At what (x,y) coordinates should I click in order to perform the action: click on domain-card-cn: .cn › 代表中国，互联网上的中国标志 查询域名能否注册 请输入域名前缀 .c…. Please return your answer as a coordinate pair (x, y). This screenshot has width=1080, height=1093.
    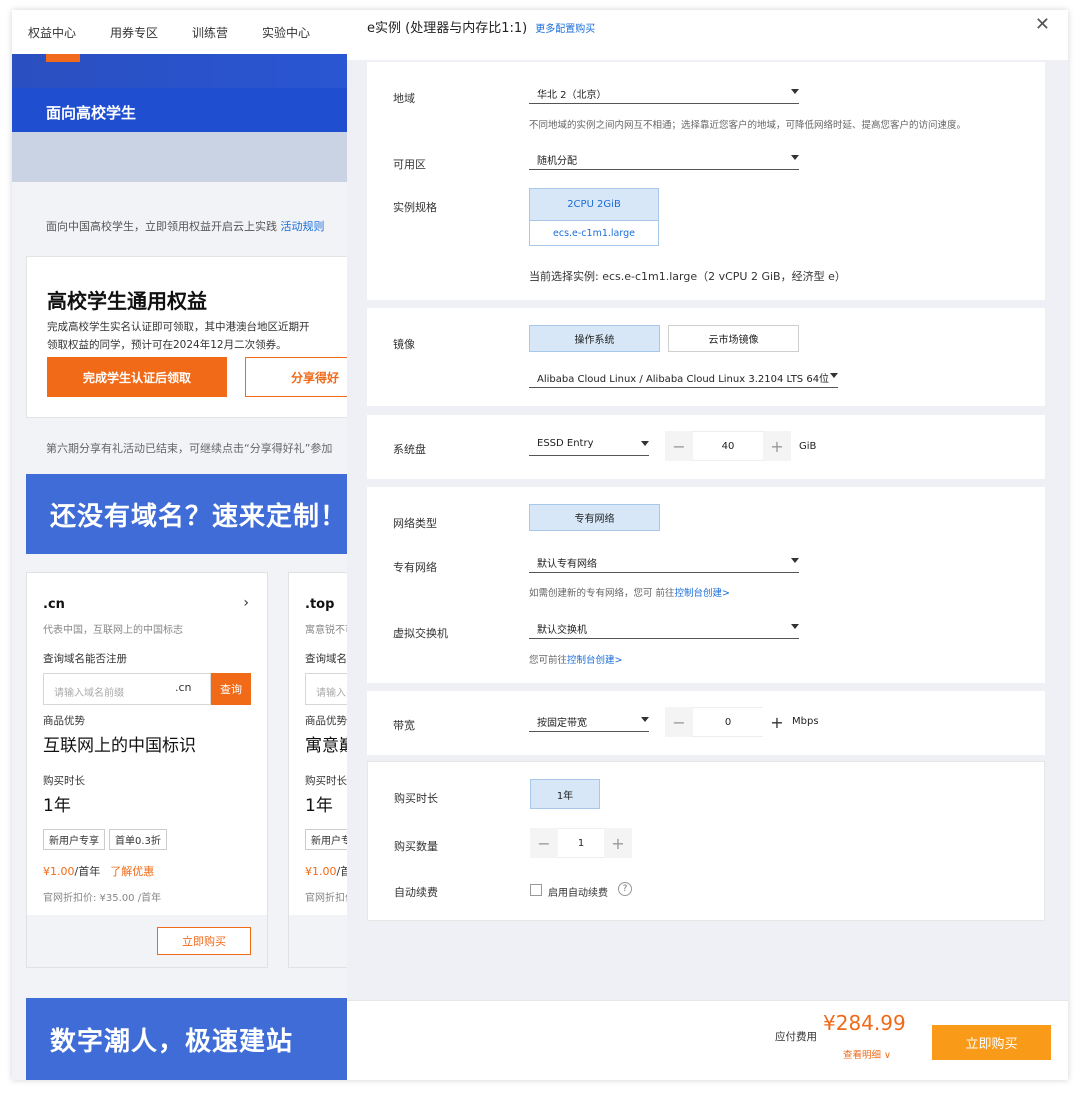
    Looking at the image, I should click on (147, 770).